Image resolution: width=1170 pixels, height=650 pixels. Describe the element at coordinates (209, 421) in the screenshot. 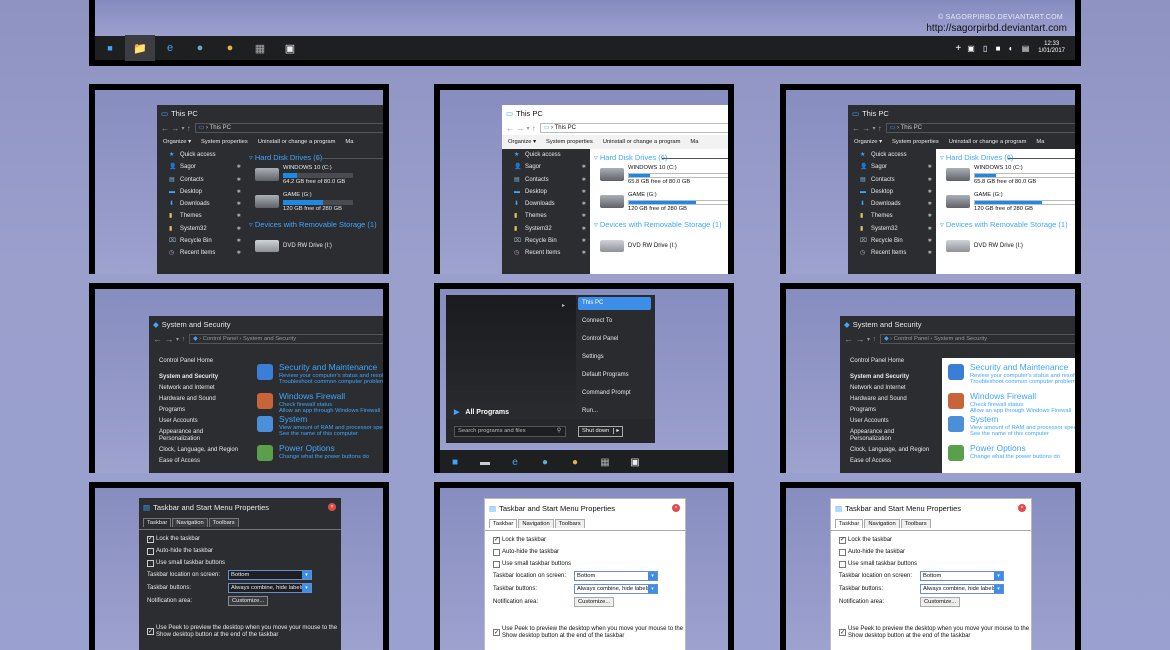

I see `cp-sidebar-link-5: User Accounts` at that location.